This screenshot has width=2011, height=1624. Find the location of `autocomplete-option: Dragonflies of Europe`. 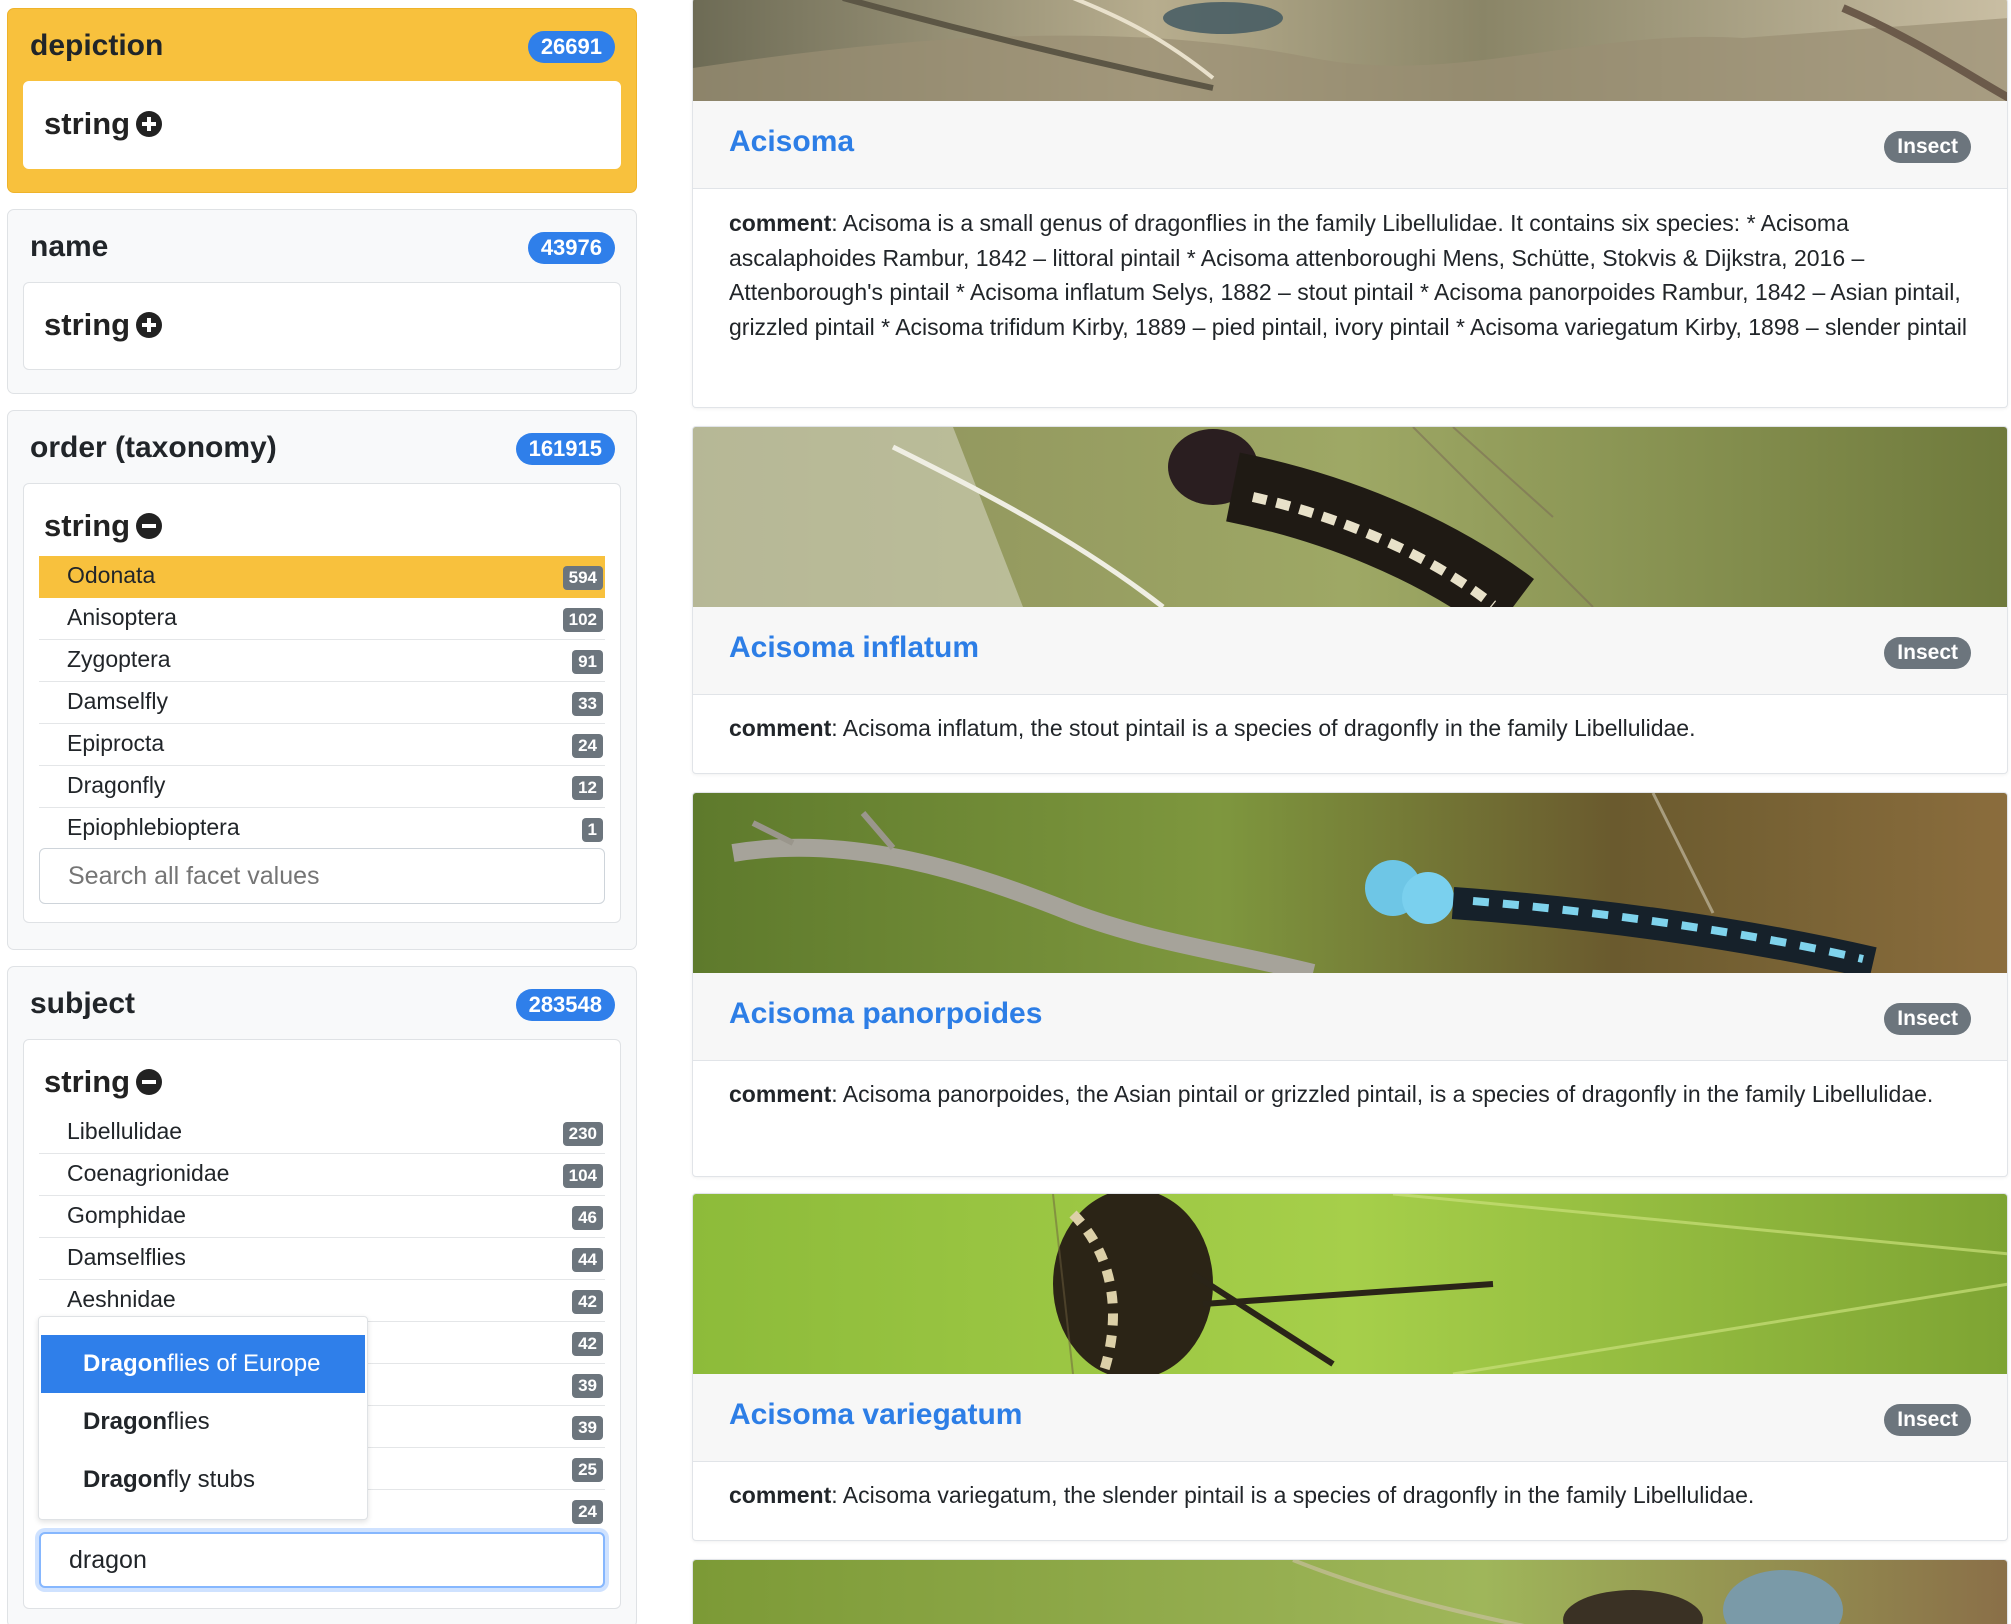

autocomplete-option: Dragonflies of Europe is located at coordinates (203, 1364).